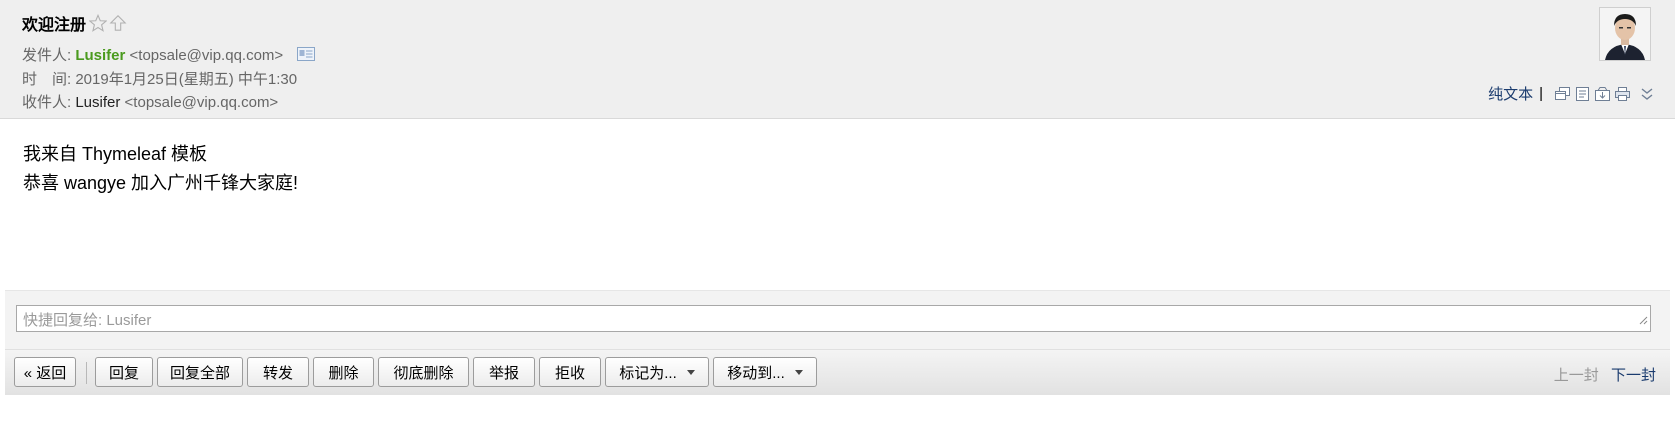 Image resolution: width=1675 pixels, height=437 pixels. What do you see at coordinates (47, 55) in the screenshot?
I see `from-label: 发件人:` at bounding box center [47, 55].